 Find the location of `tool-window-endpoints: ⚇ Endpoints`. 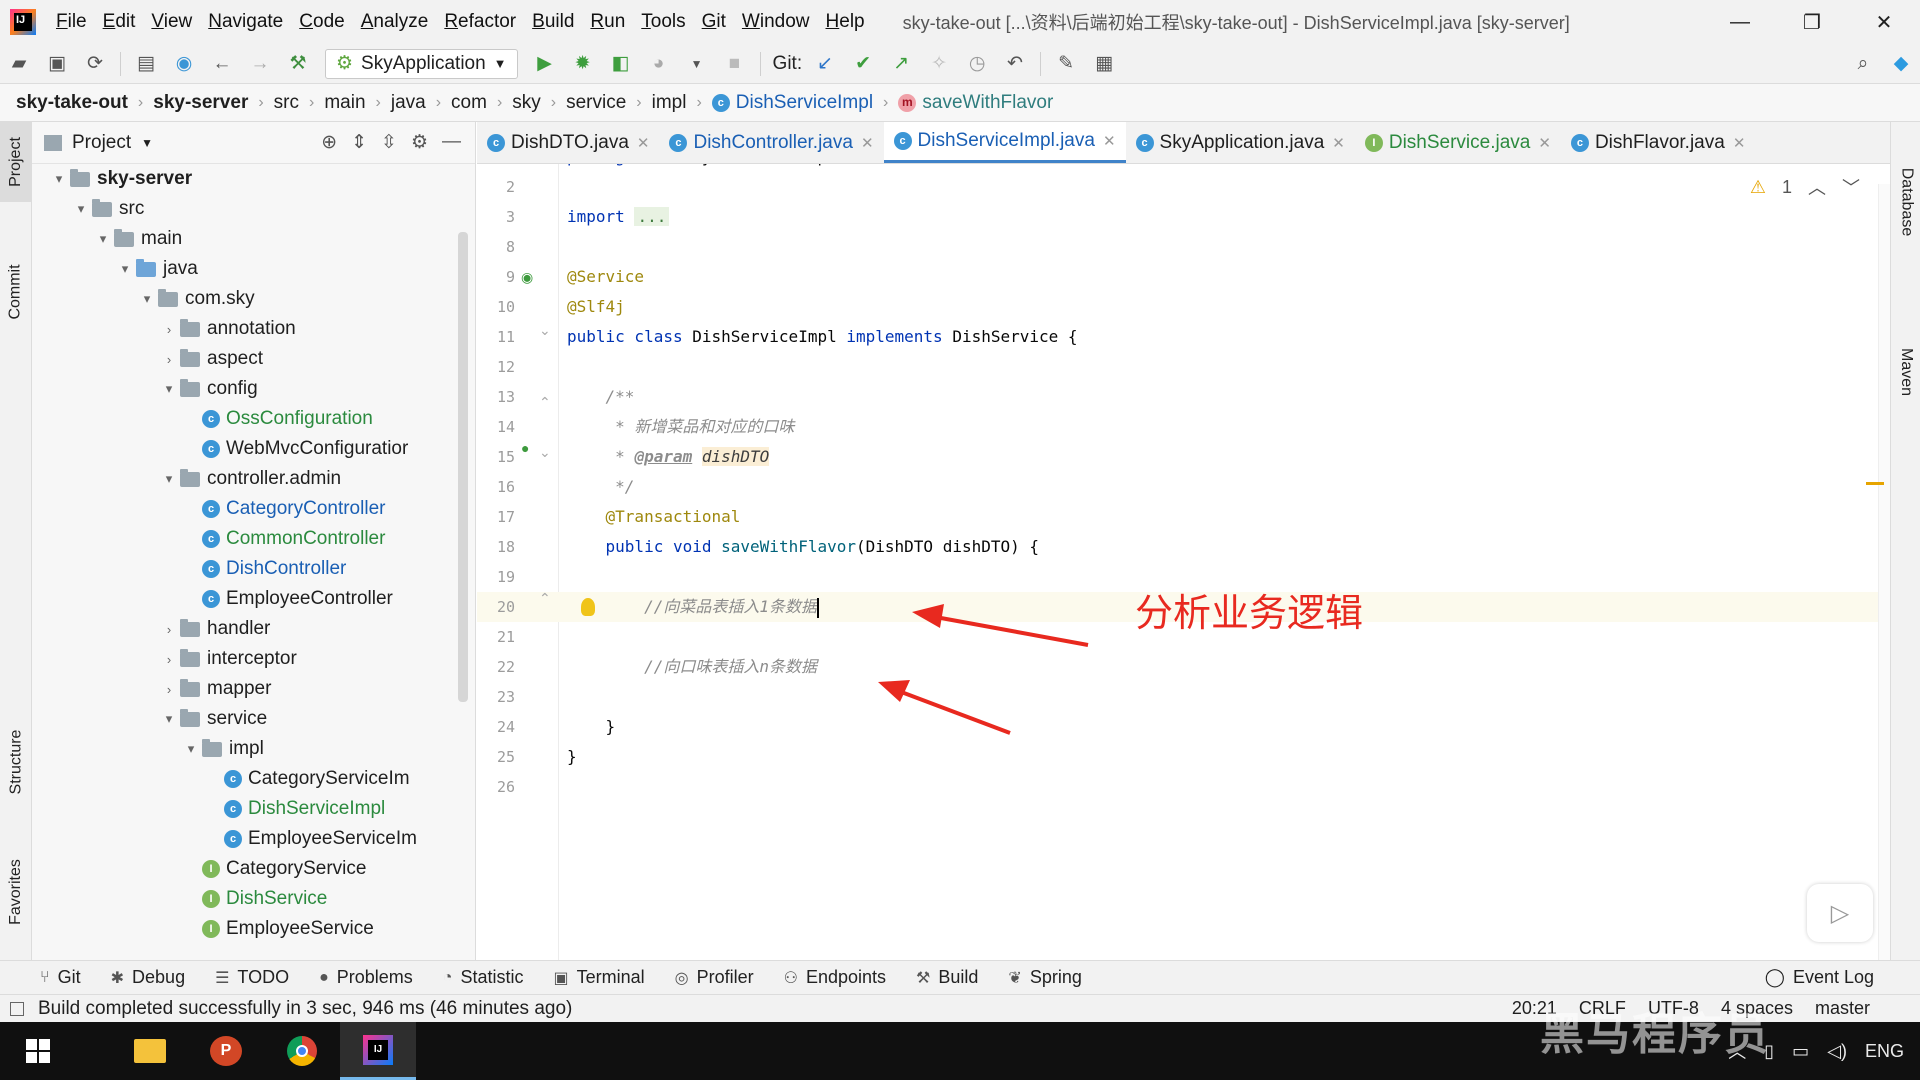

tool-window-endpoints: ⚇ Endpoints is located at coordinates (835, 977).